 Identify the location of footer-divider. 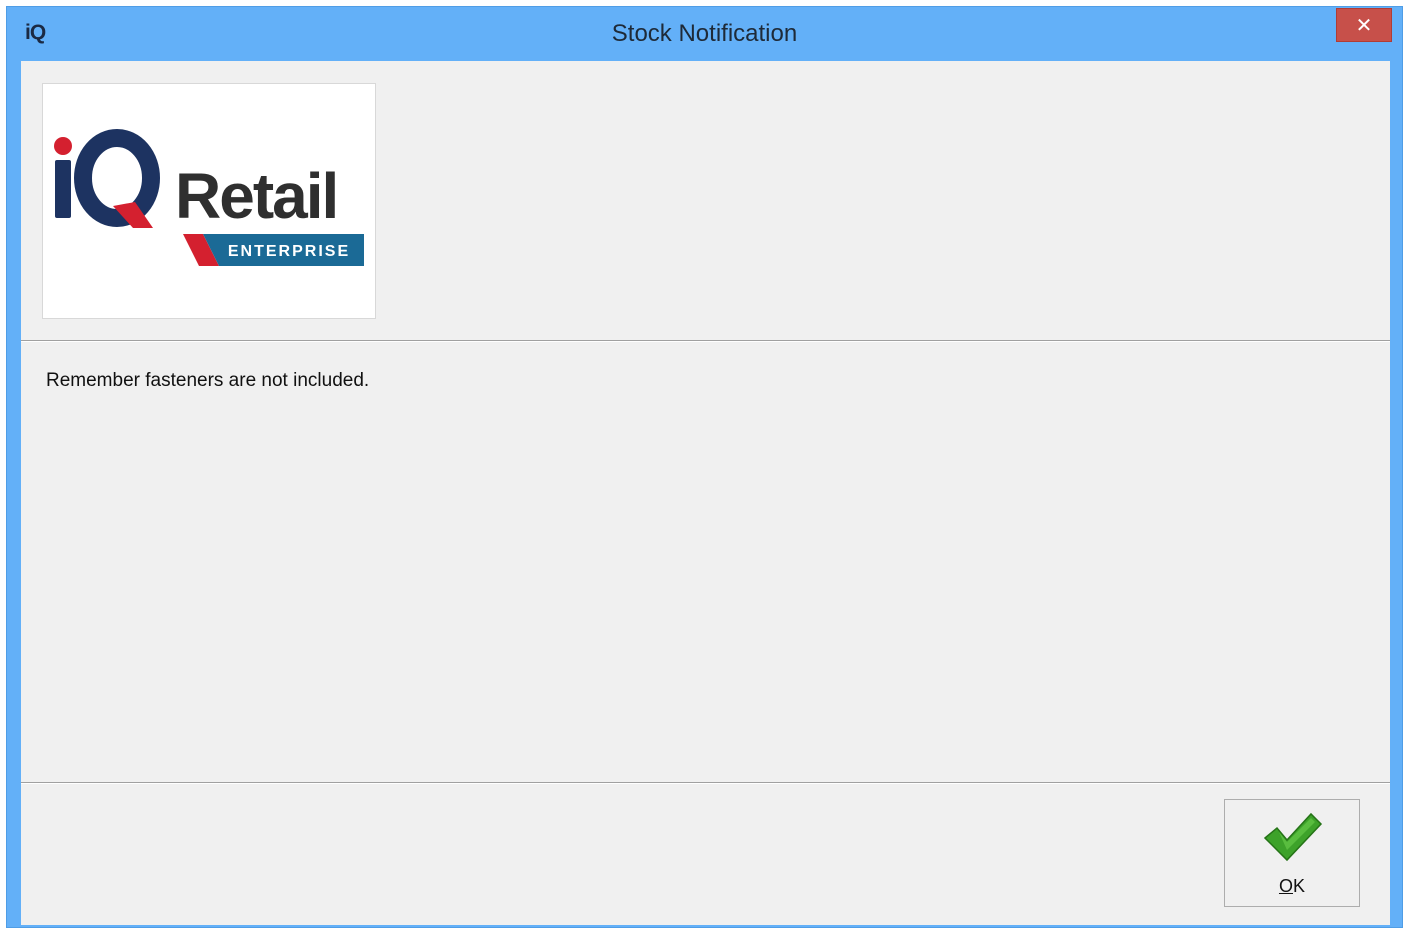
(705, 783).